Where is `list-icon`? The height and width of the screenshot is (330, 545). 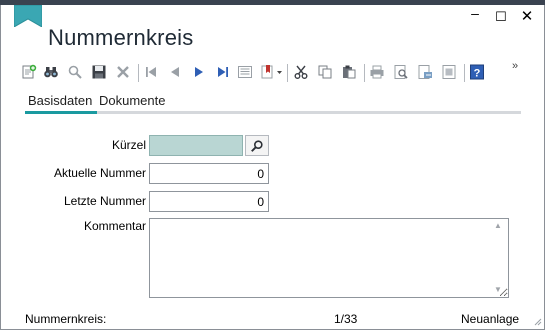
list-icon is located at coordinates (245, 72).